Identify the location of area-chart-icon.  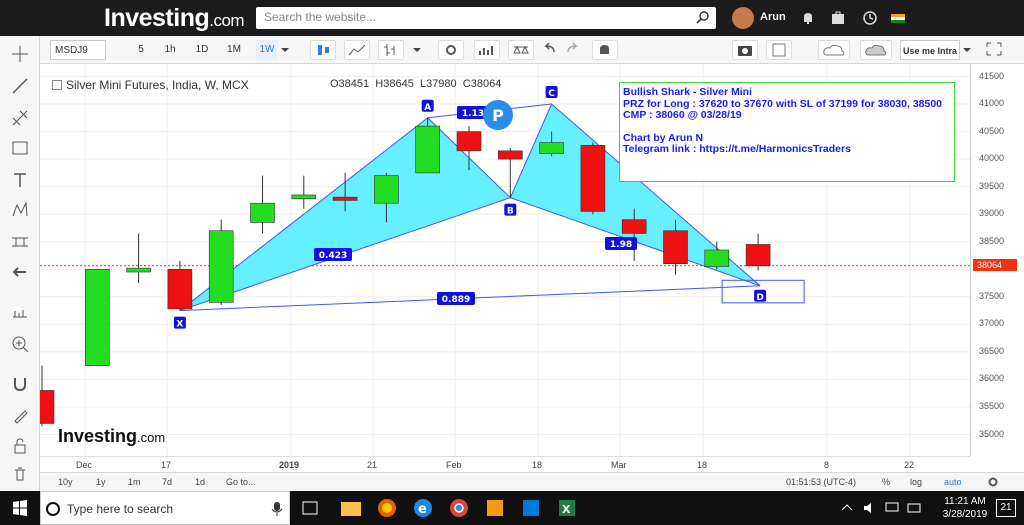
(357, 50).